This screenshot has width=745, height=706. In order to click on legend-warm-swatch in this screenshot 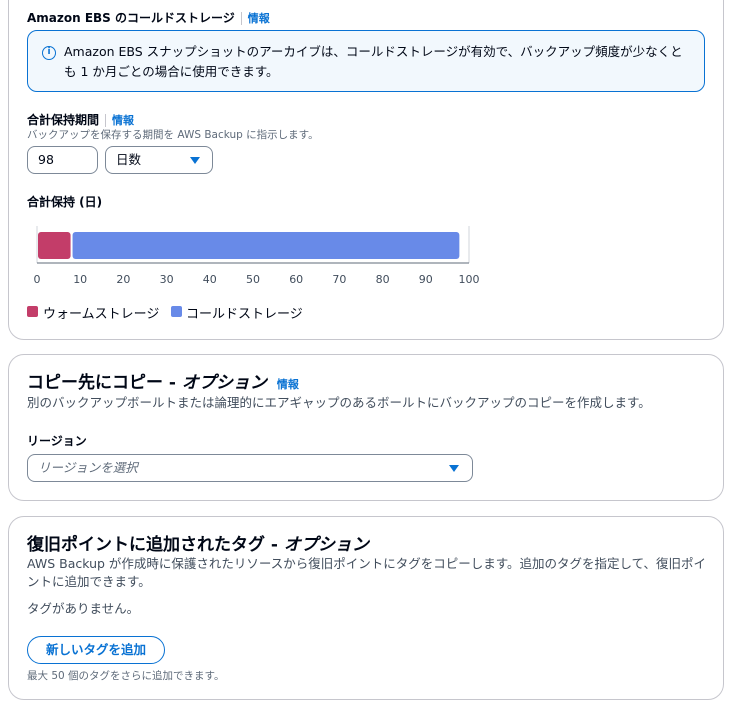, I will do `click(32, 311)`.